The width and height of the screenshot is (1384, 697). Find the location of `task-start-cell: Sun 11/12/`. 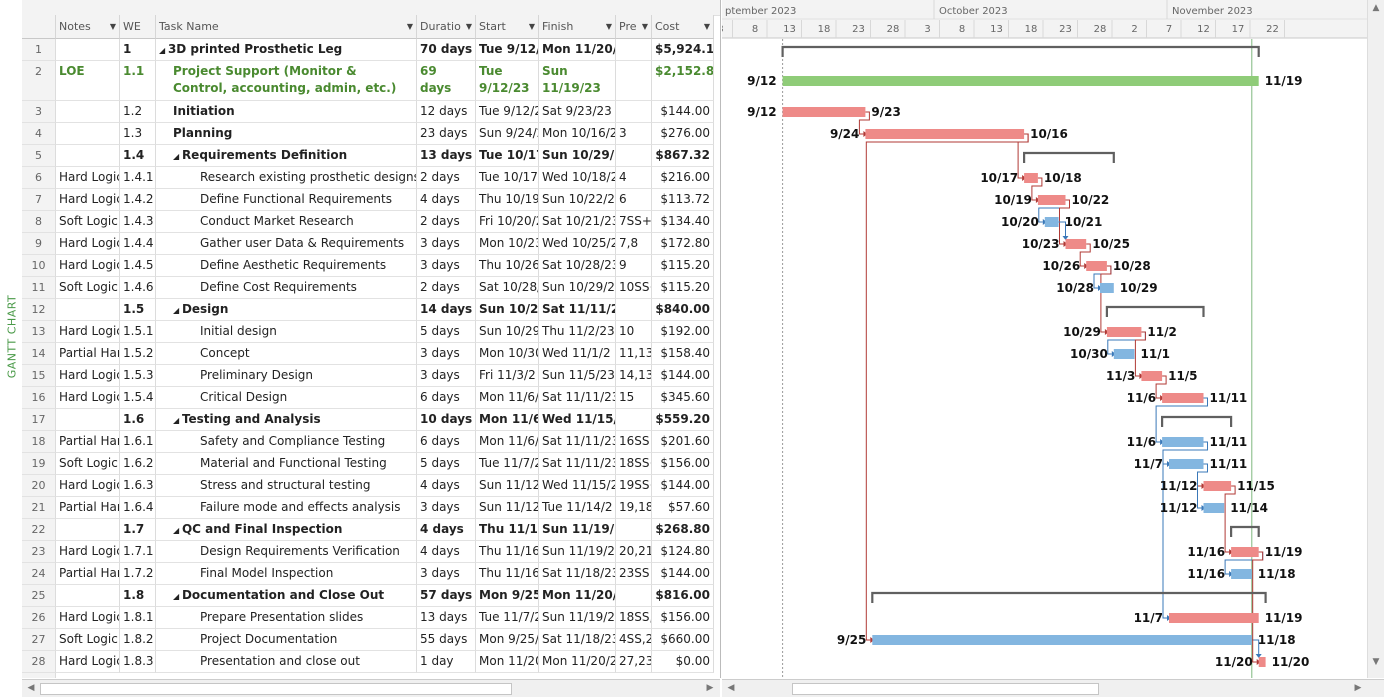

task-start-cell: Sun 11/12/ is located at coordinates (507, 486).